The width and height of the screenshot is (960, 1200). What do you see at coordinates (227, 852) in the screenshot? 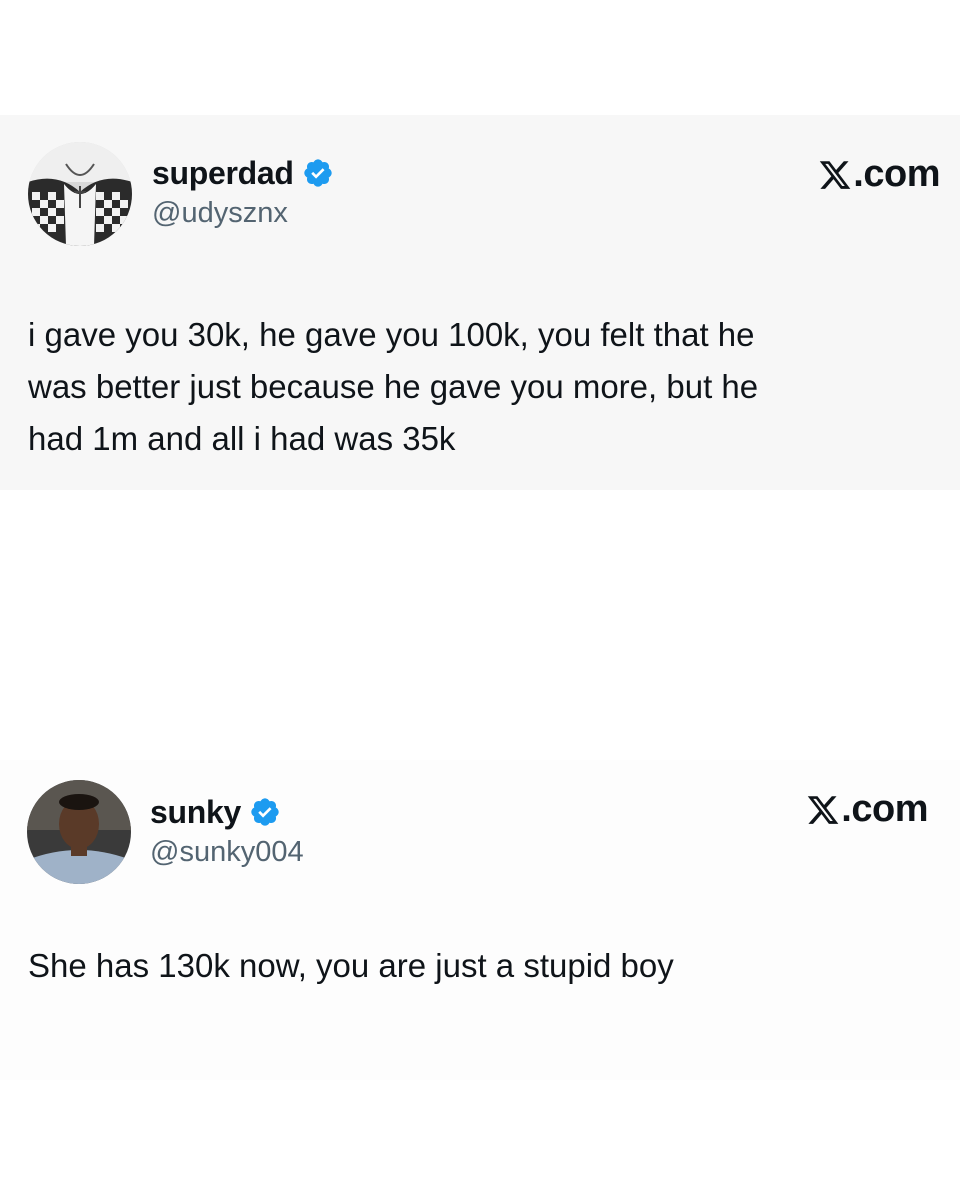
I see `user-handle: @sunky004` at bounding box center [227, 852].